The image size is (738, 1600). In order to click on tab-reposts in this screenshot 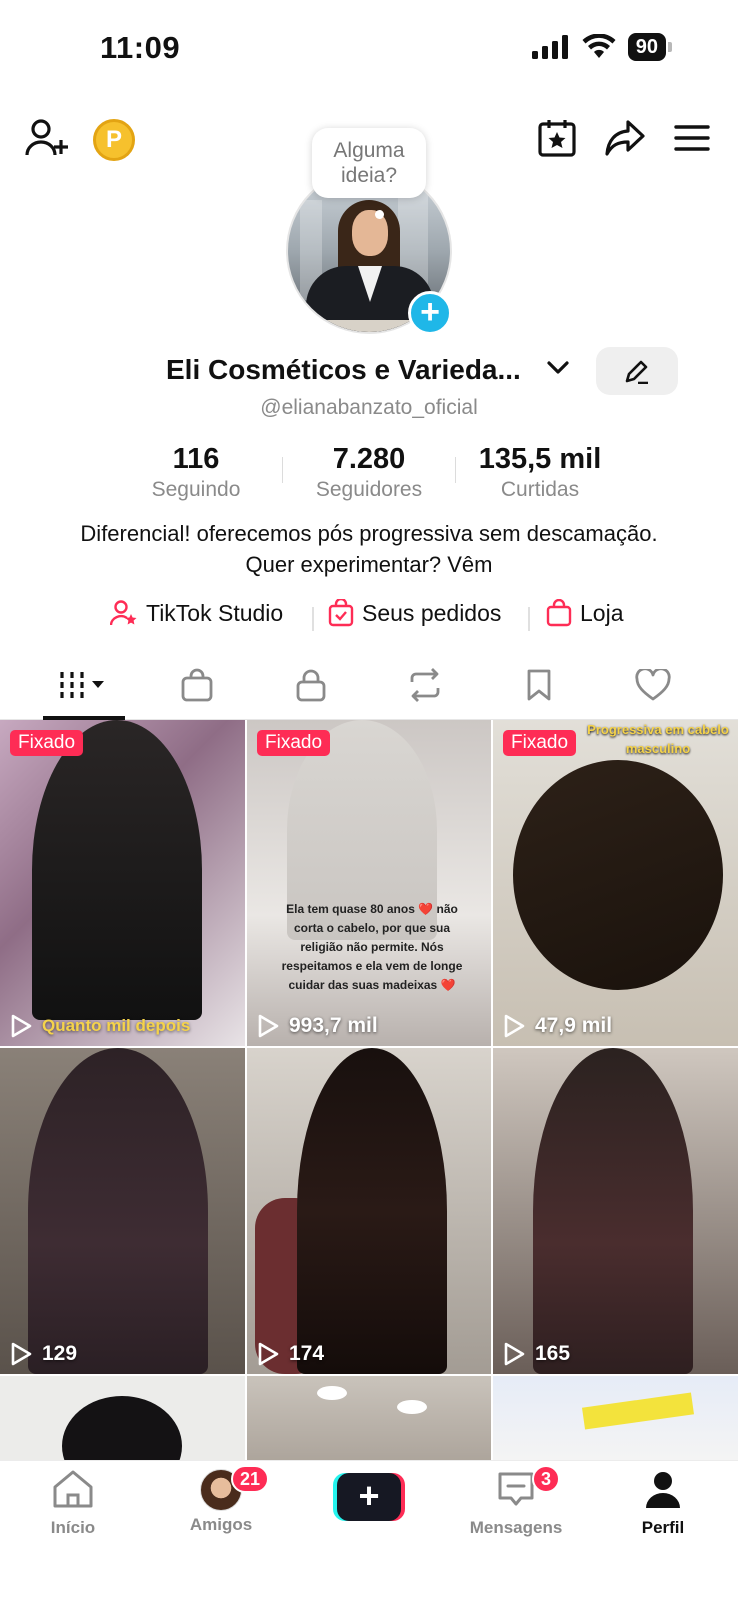, I will do `click(425, 685)`.